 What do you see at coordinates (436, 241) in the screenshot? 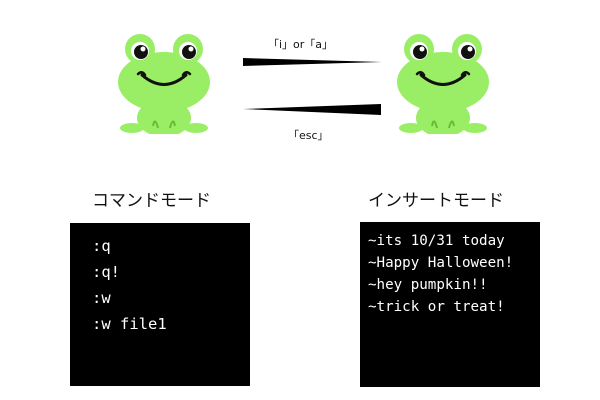
I see `insert-line: ~its 10/31 today` at bounding box center [436, 241].